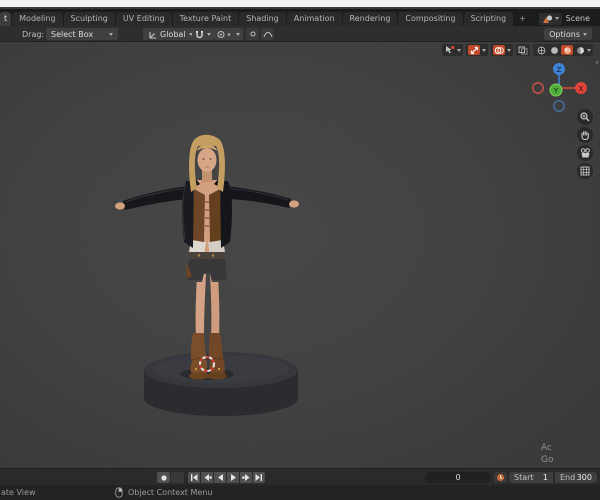 Image resolution: width=600 pixels, height=500 pixels. I want to click on clock-icon, so click(500, 477).